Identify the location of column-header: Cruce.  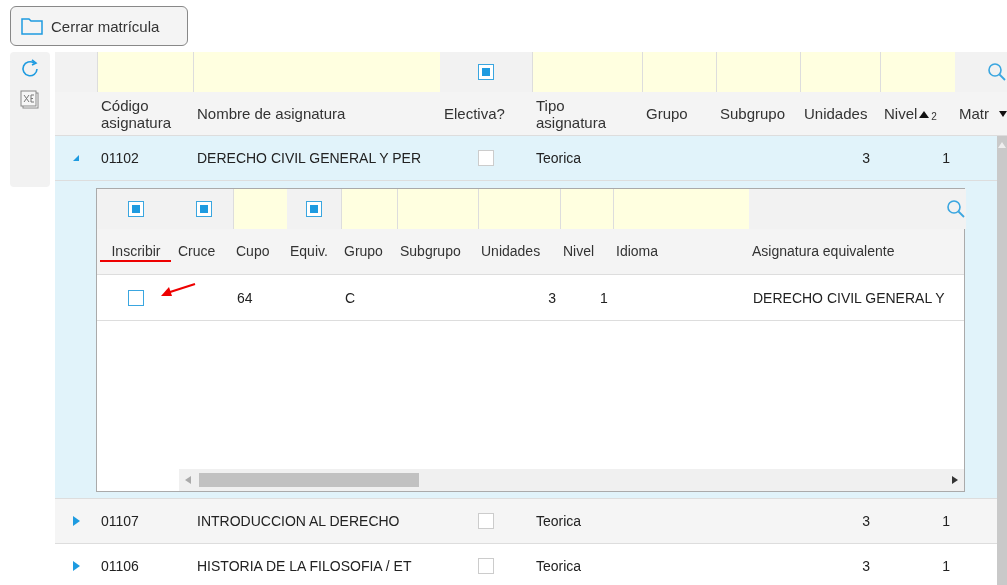
(204, 251).